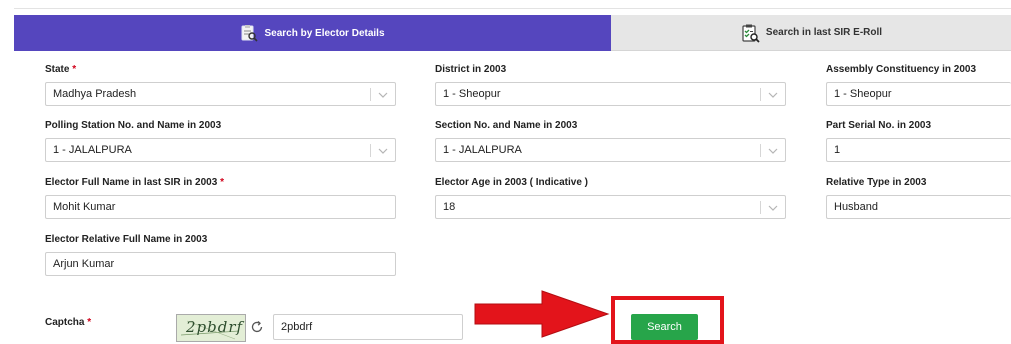  I want to click on relative-type-label: Relative Type in 2003, so click(876, 182).